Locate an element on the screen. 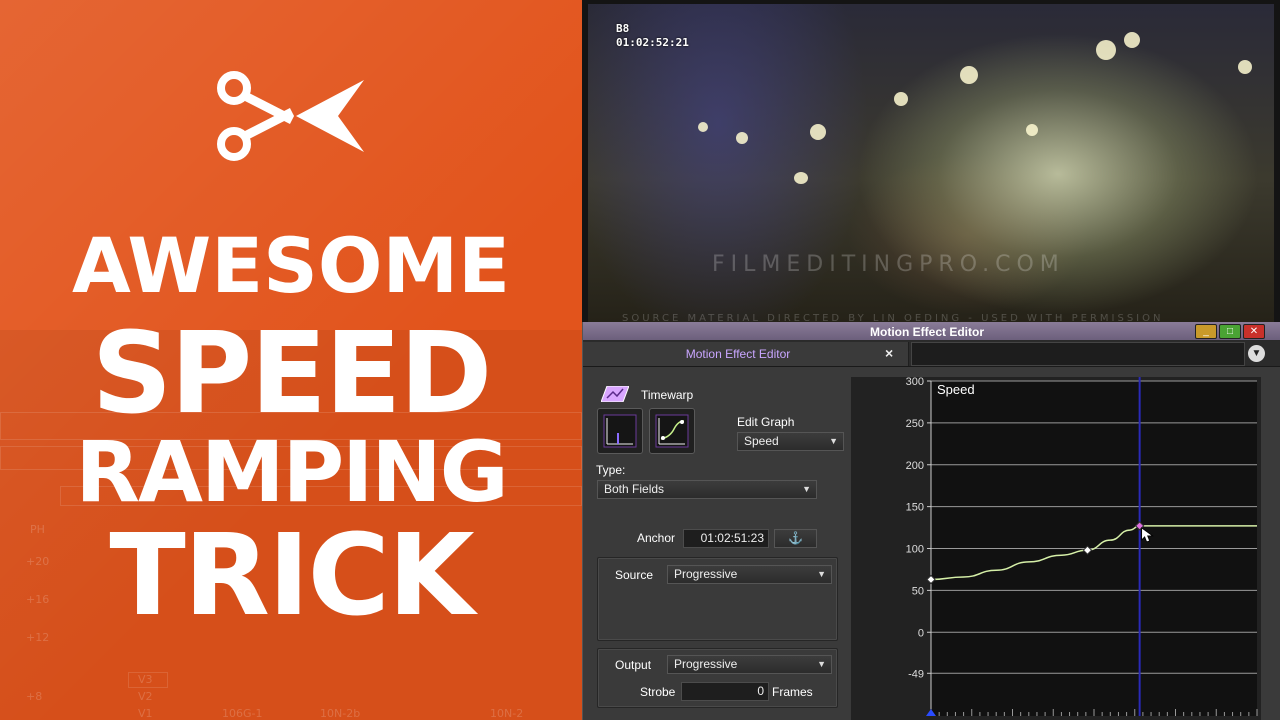 This screenshot has height=720, width=1280. minimize-button: _ is located at coordinates (1206, 331).